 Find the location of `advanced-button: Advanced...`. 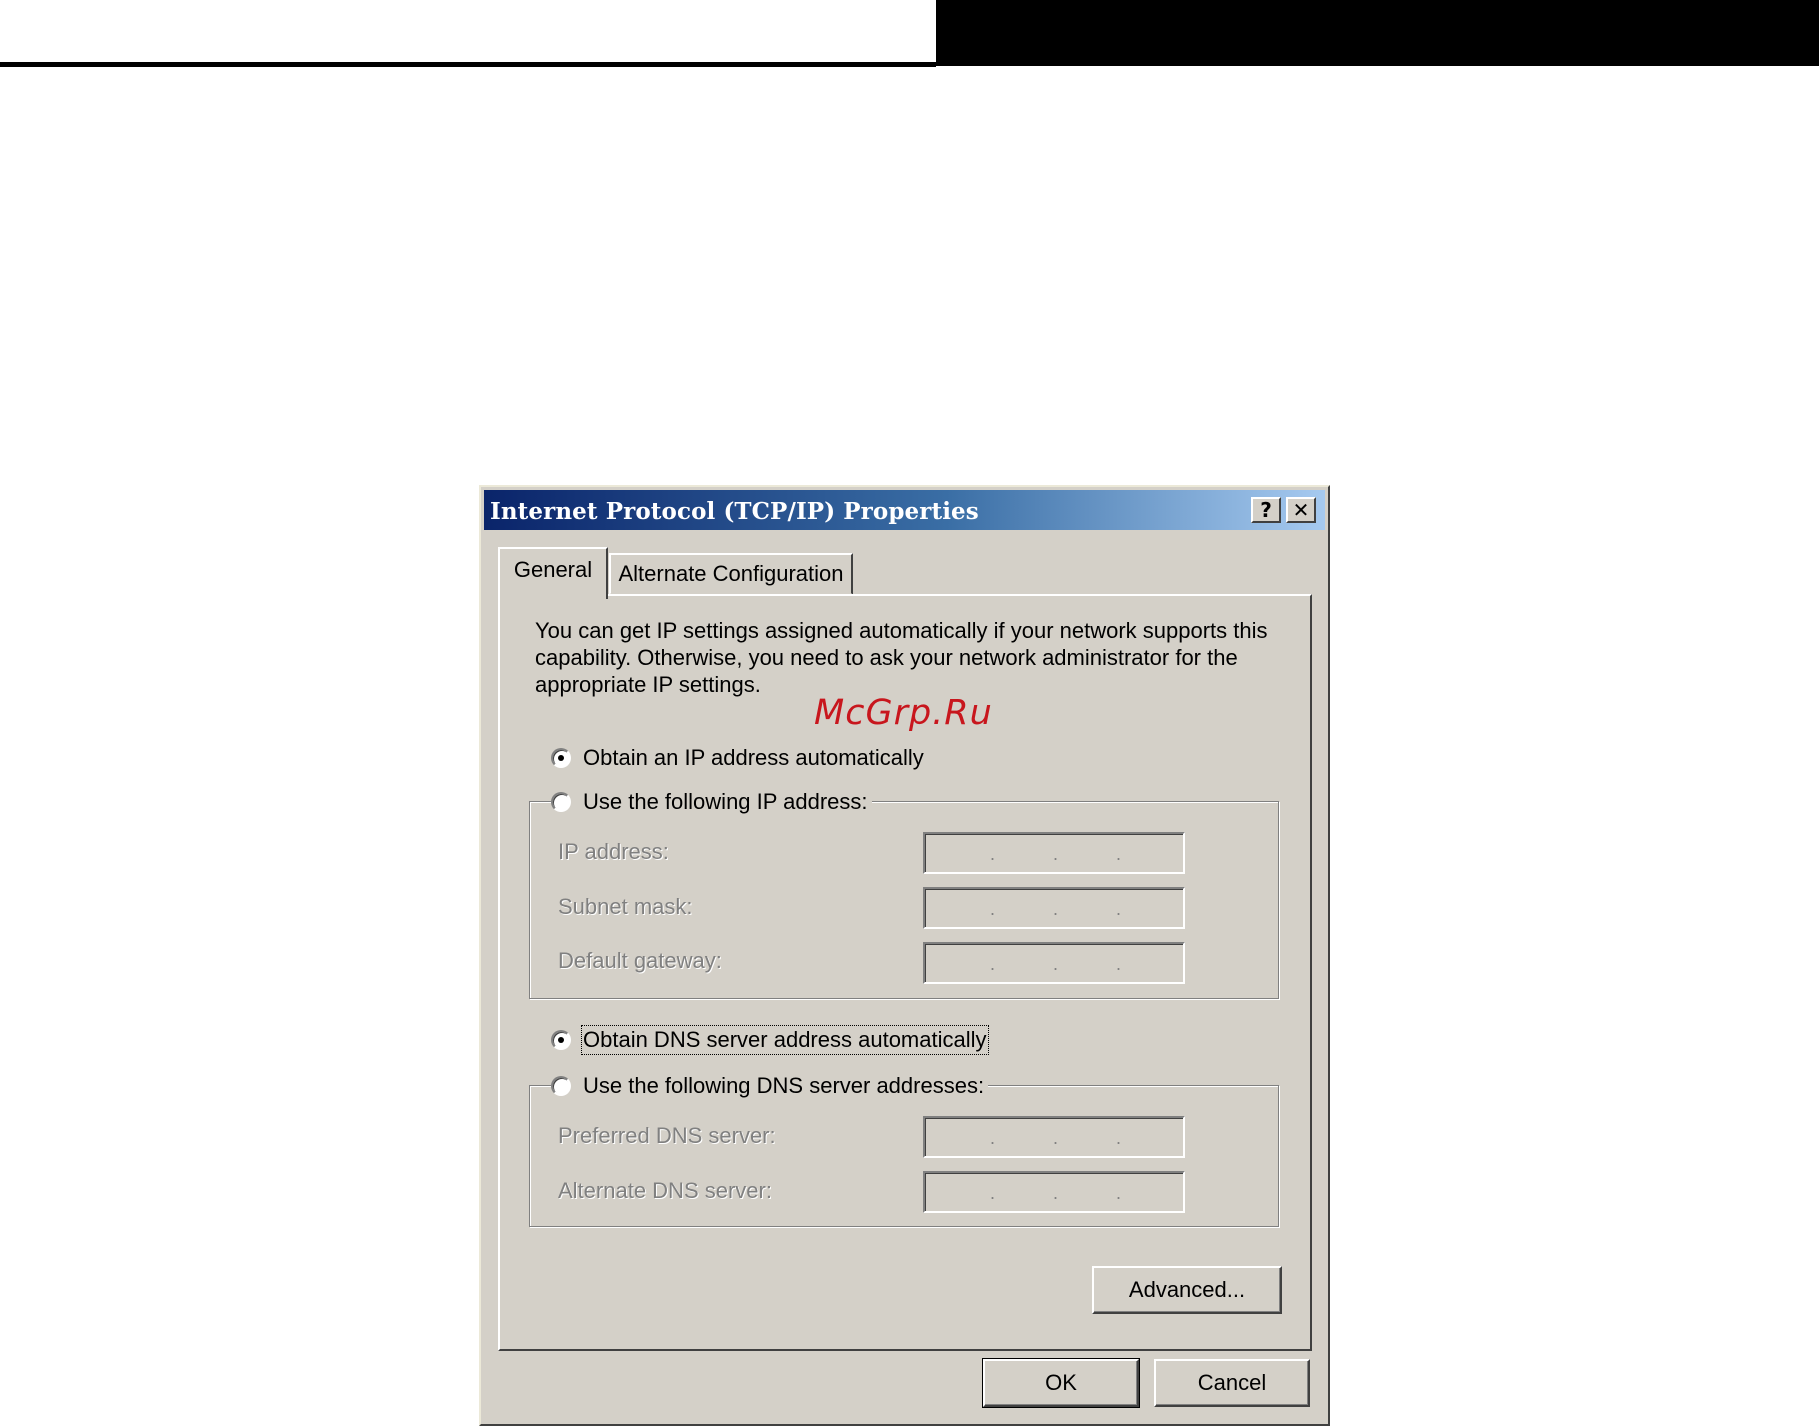

advanced-button: Advanced... is located at coordinates (1187, 1290).